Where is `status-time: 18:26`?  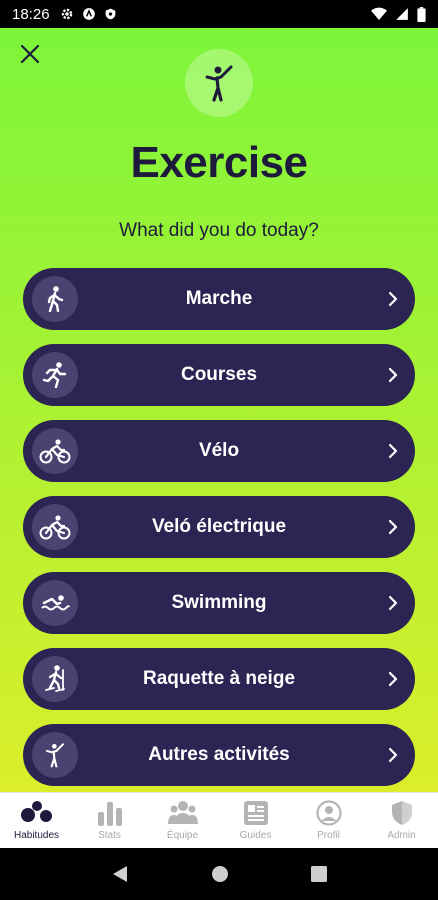 status-time: 18:26 is located at coordinates (31, 14).